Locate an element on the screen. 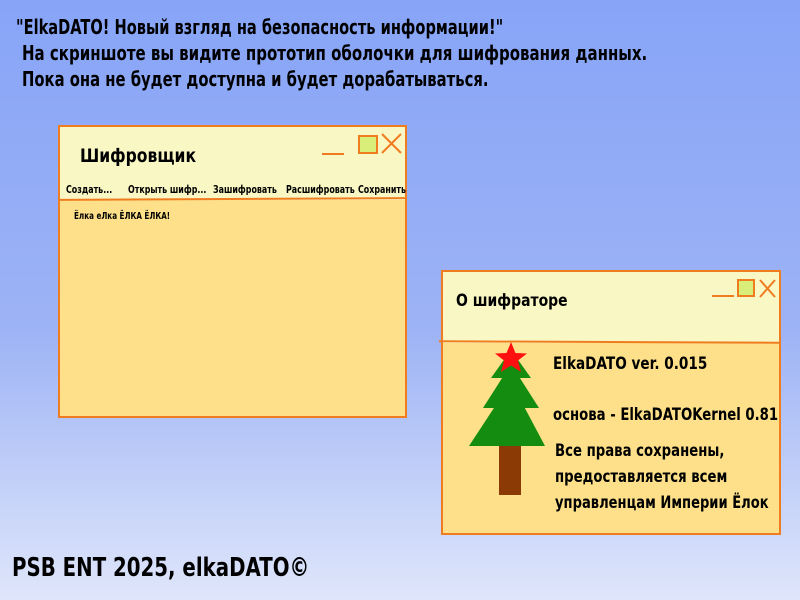 The height and width of the screenshot is (600, 800). christmas-tree-icon is located at coordinates (507, 418).